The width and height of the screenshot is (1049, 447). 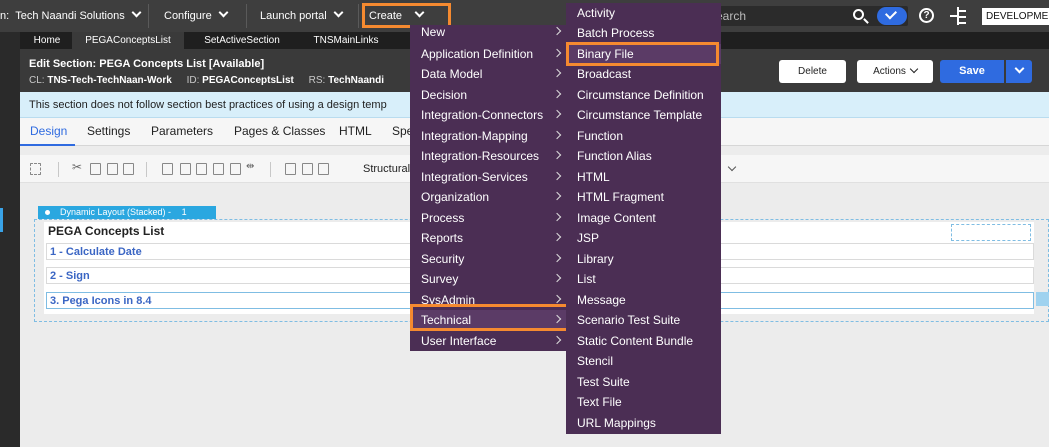 I want to click on submenu-item-static-content-bundle: Static Content Bundle, so click(x=643, y=341).